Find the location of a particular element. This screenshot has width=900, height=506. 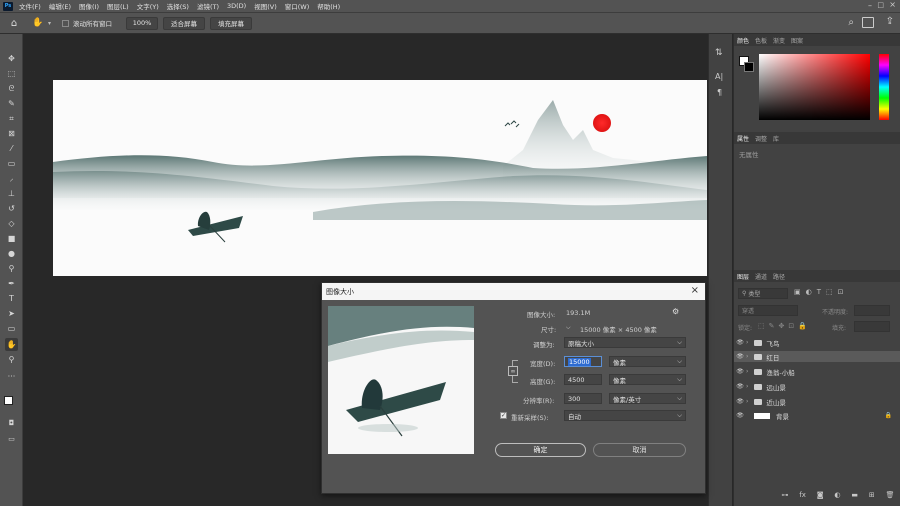

tab-patterns: 图案 is located at coordinates (797, 40).